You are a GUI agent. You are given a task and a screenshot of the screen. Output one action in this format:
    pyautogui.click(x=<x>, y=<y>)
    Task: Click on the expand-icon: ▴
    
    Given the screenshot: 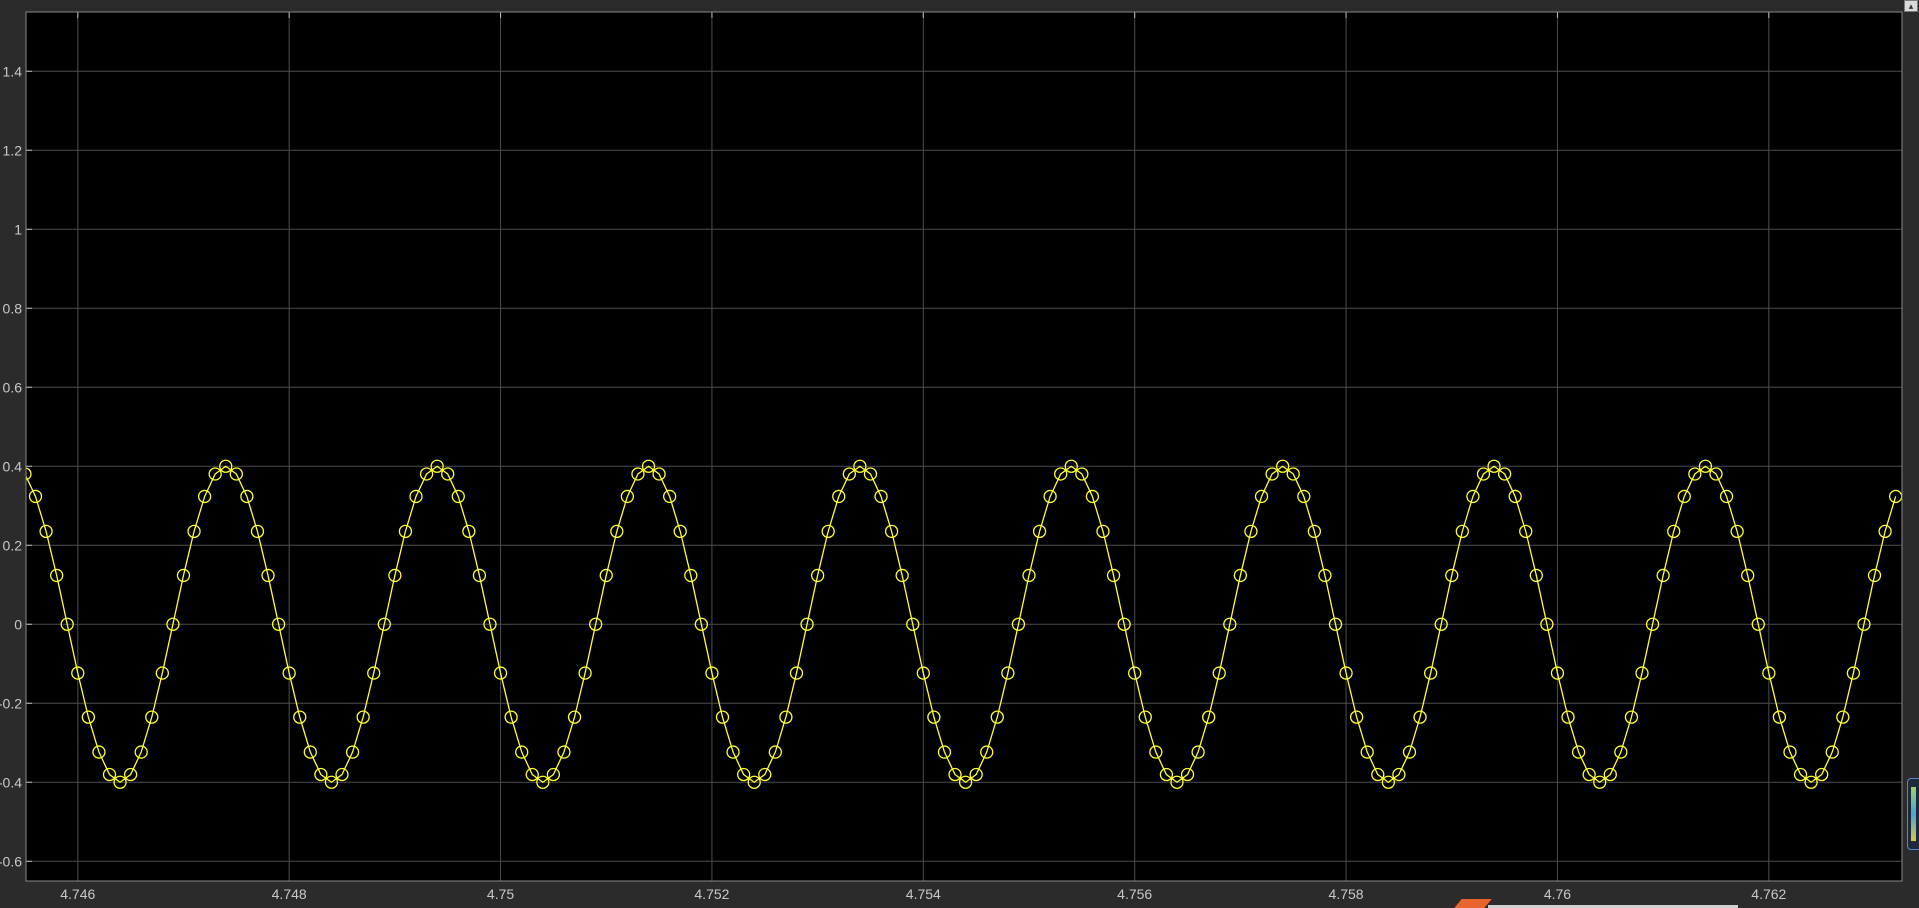 What is the action you would take?
    pyautogui.click(x=1911, y=6)
    